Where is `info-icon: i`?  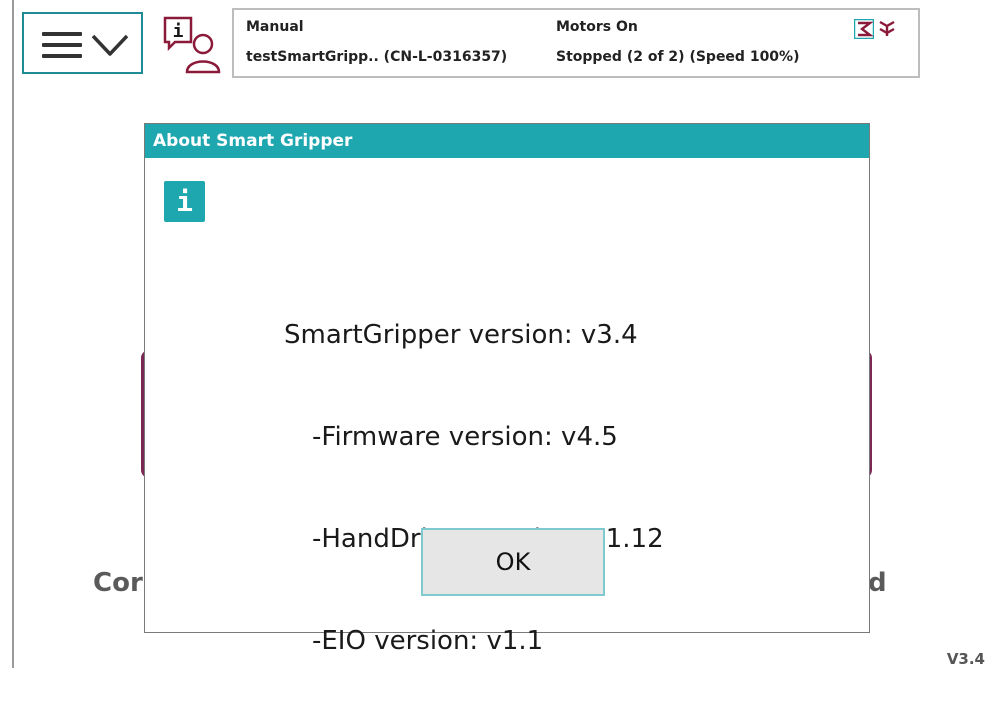
info-icon: i is located at coordinates (184, 201).